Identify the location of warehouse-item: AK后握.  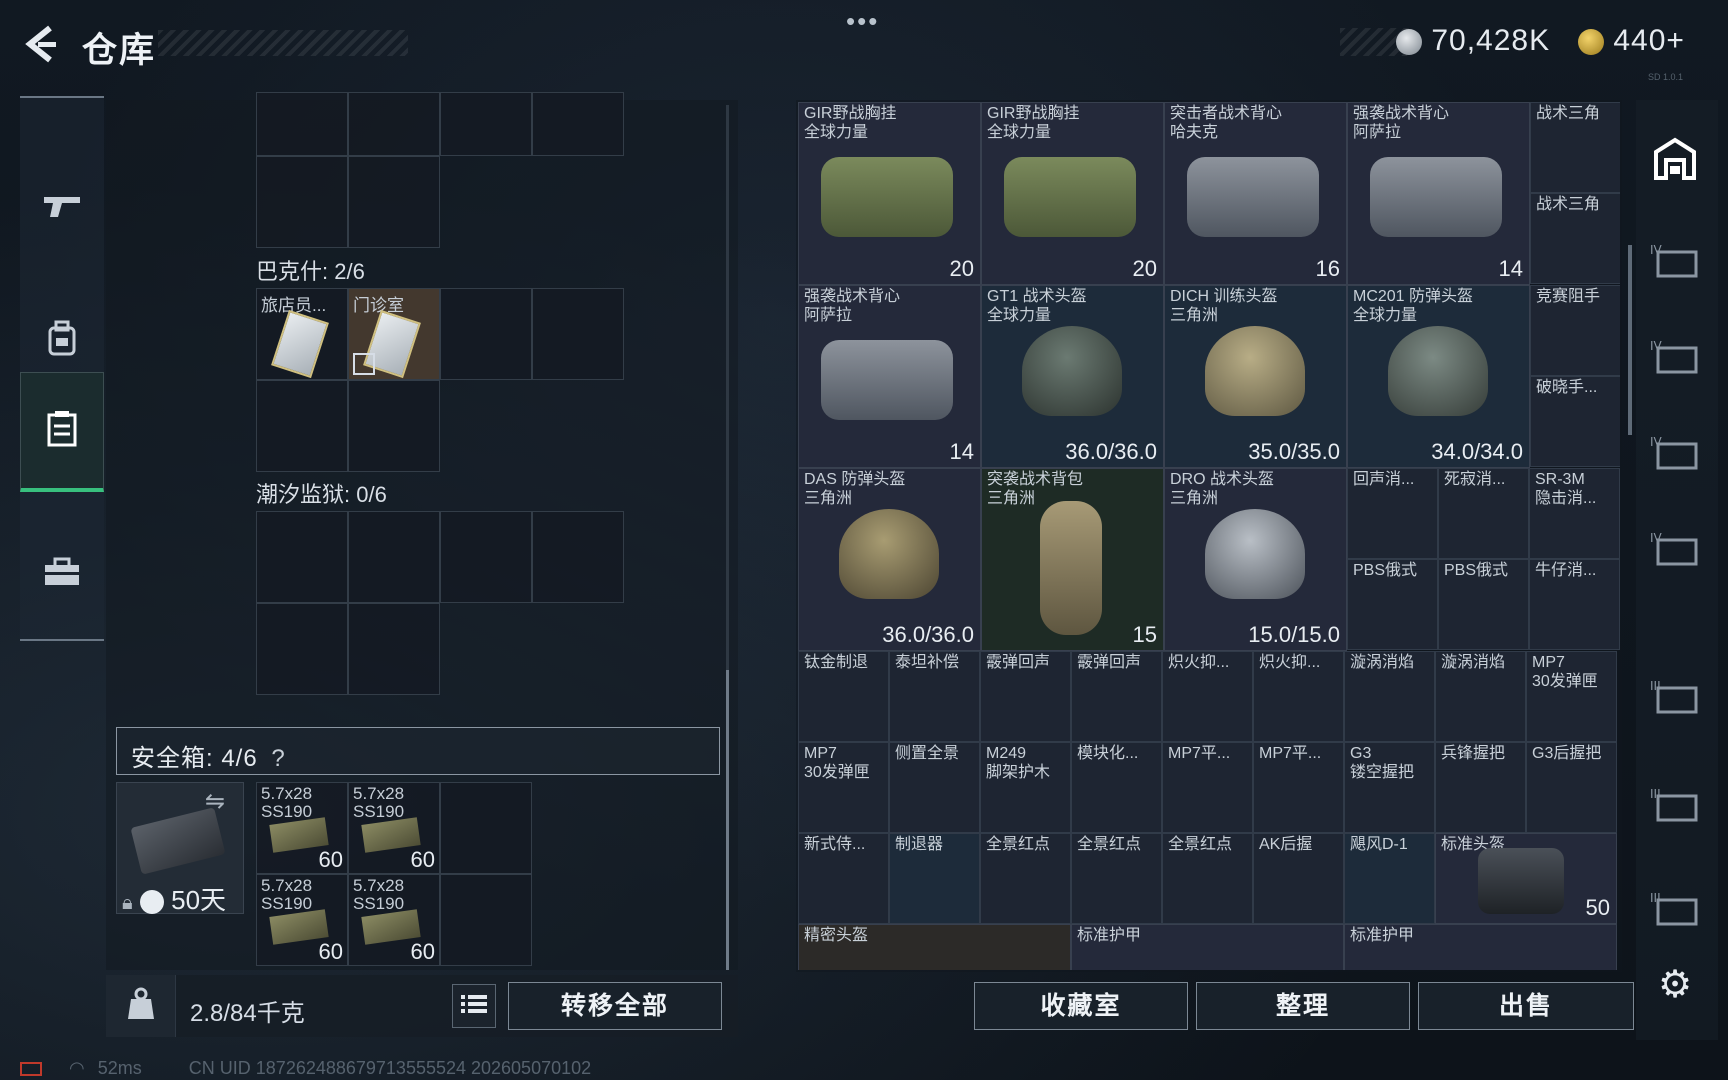
(1298, 878).